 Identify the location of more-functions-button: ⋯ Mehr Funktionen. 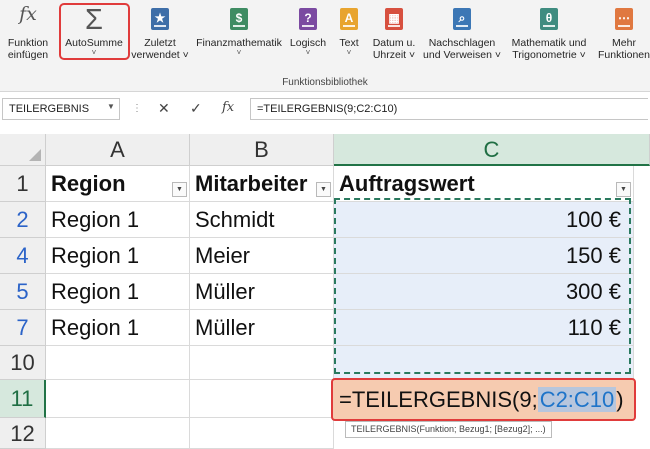
(624, 38).